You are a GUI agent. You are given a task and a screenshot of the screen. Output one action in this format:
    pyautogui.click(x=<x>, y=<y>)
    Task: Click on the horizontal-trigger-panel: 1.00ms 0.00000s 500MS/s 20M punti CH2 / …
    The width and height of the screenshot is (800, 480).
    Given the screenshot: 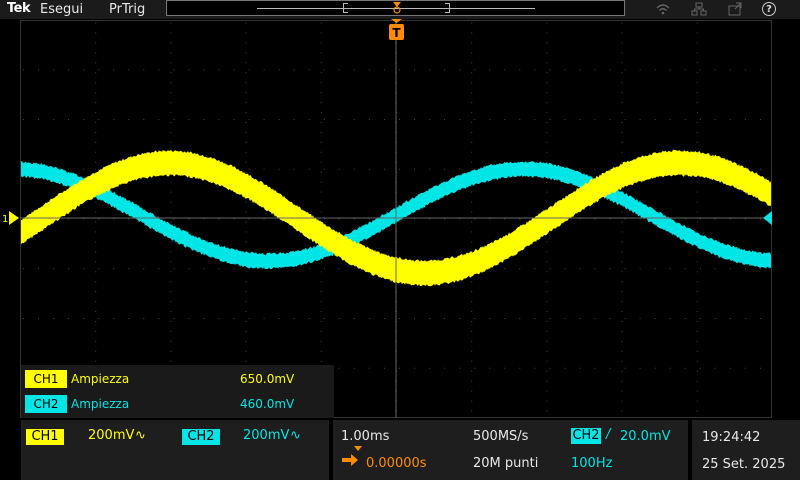 What is the action you would take?
    pyautogui.click(x=510, y=450)
    